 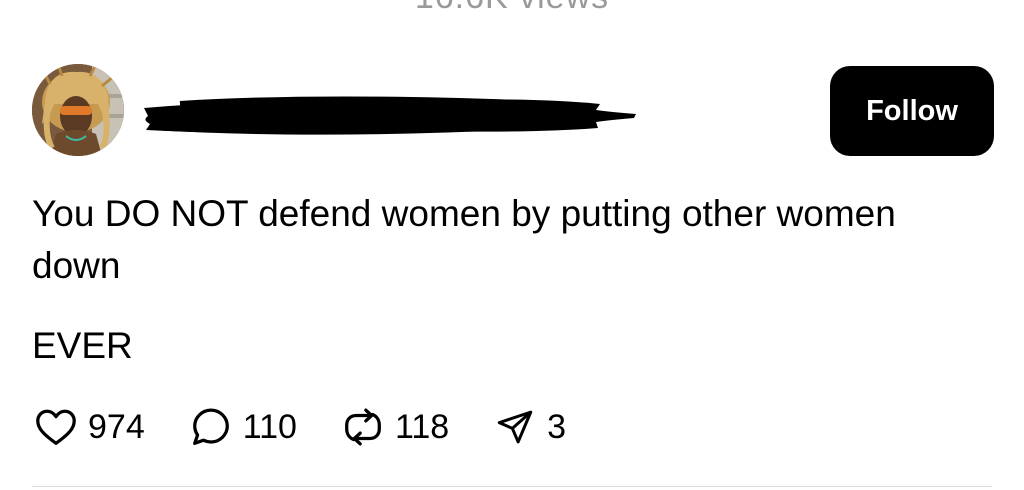 What do you see at coordinates (320, 427) in the screenshot?
I see `action-bar: 974 110 118 3` at bounding box center [320, 427].